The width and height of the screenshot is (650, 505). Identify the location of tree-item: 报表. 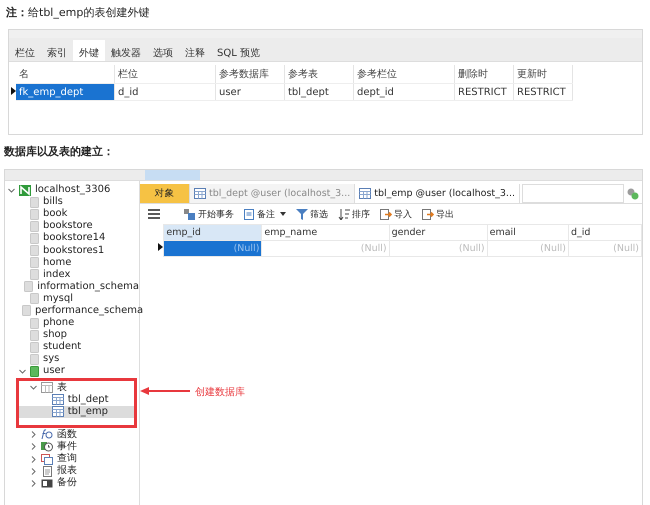
(72, 471).